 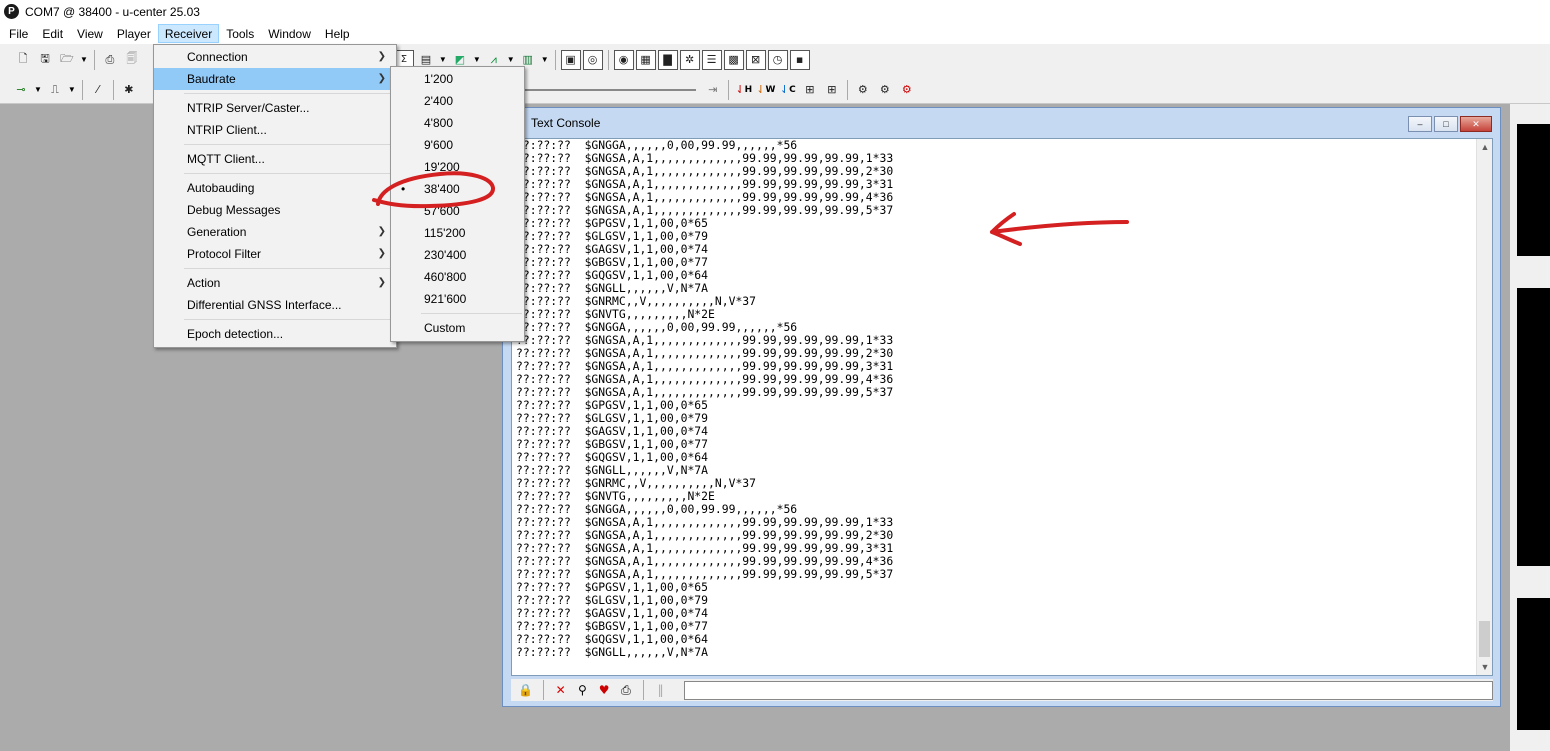 What do you see at coordinates (457, 328) in the screenshot?
I see `baudrate-option: Custom` at bounding box center [457, 328].